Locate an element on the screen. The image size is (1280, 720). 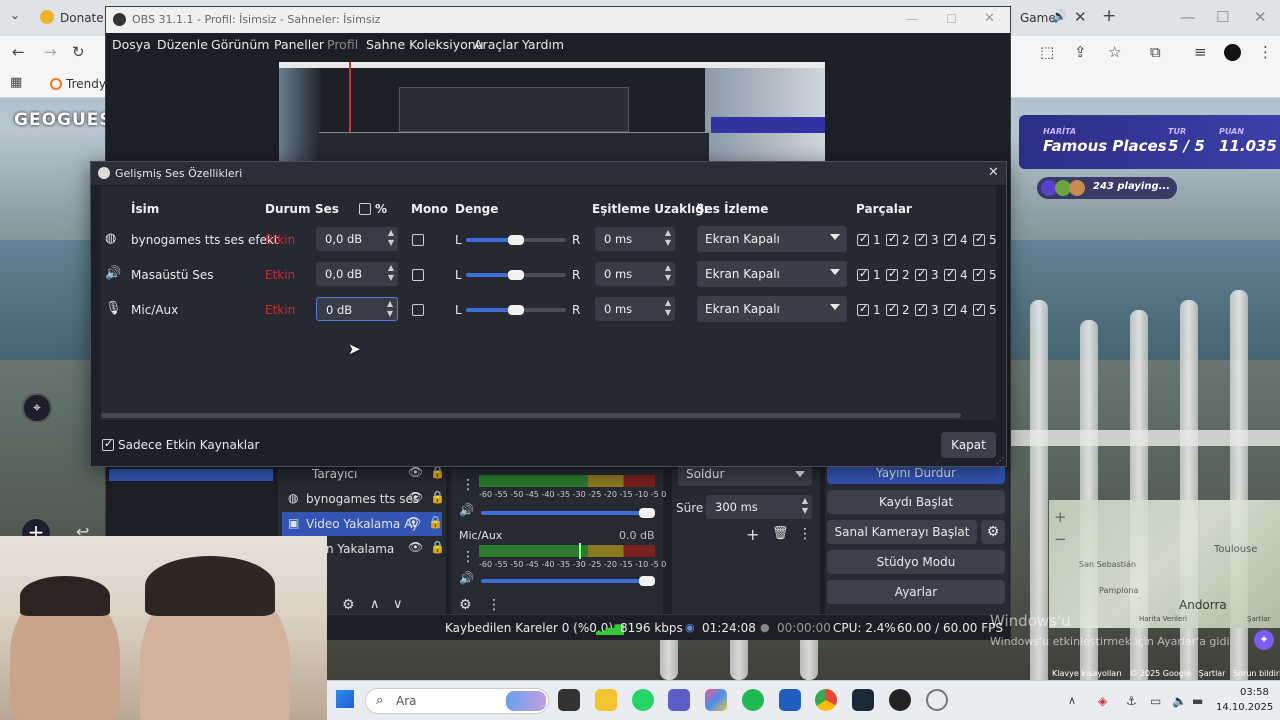
bookmark-star-icon: ☆ is located at coordinates (1114, 52).